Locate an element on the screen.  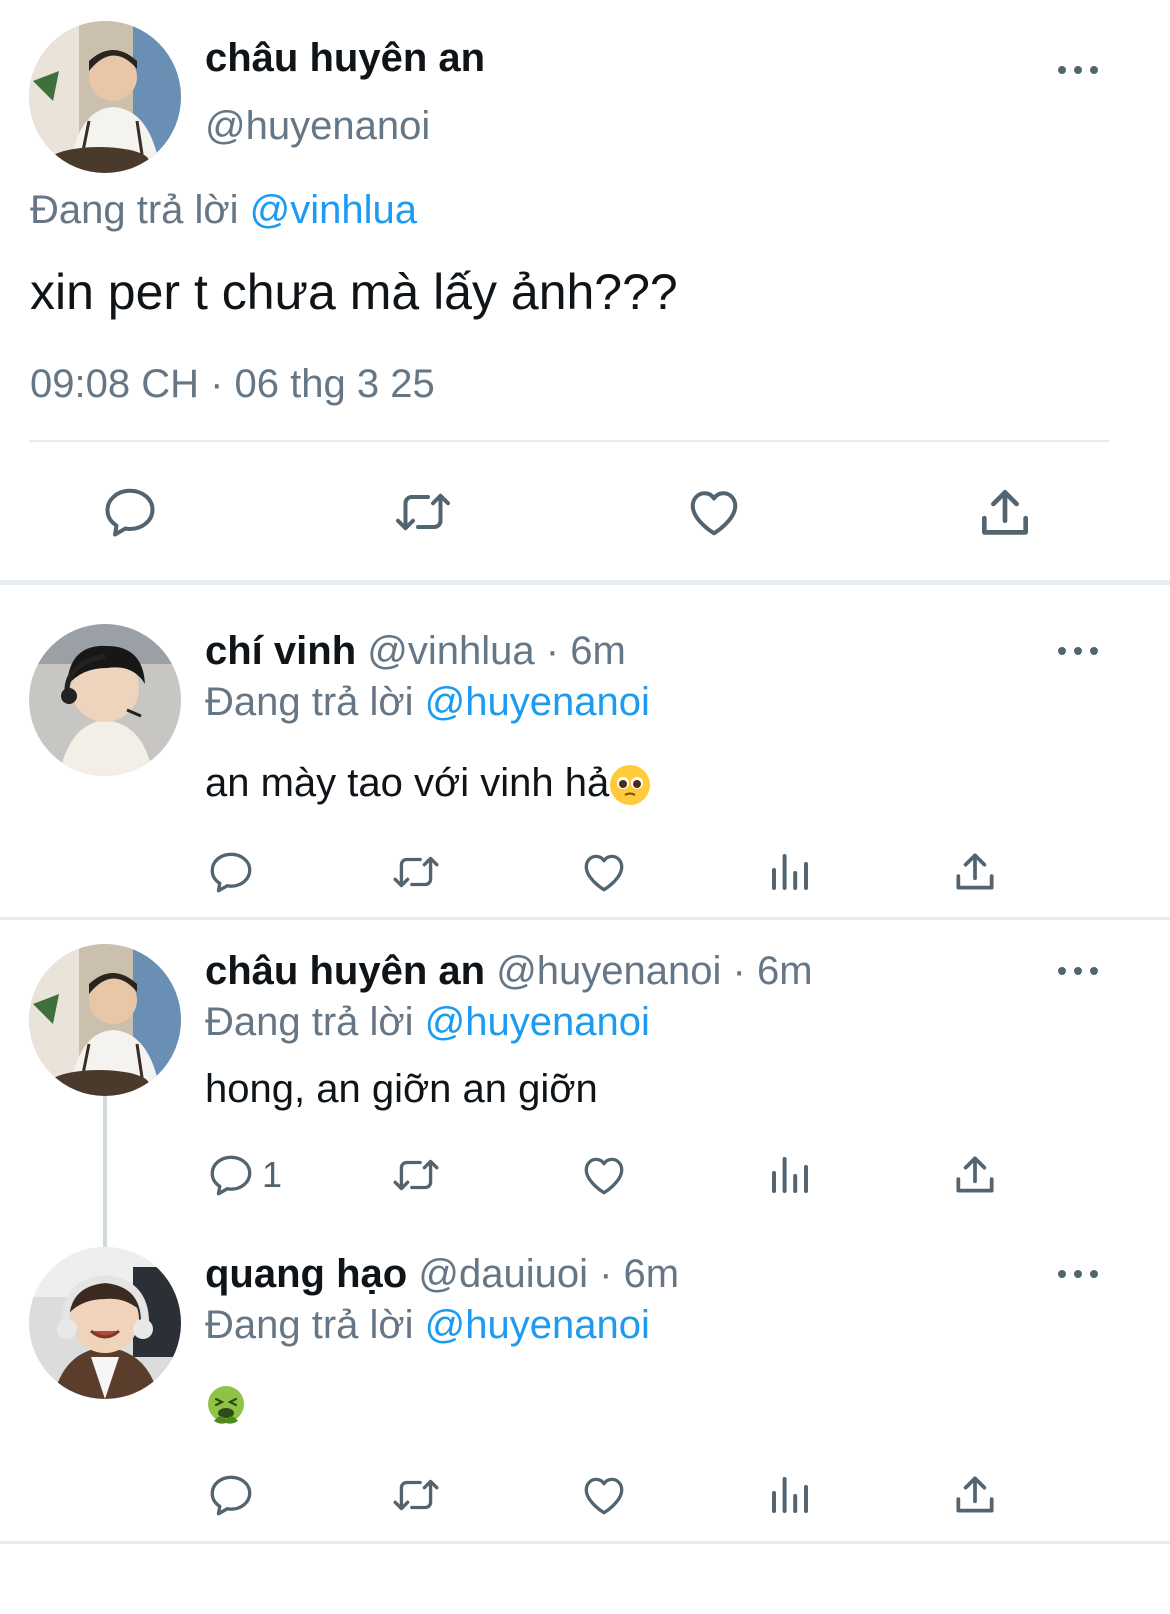
replying-to-handle: @vinhlua is located at coordinates (333, 210).